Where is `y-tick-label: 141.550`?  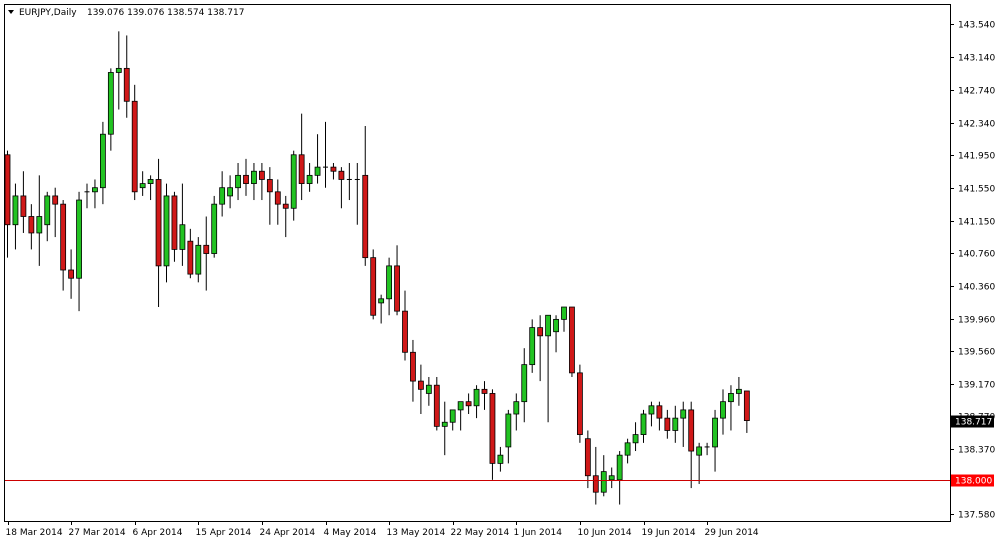
y-tick-label: 141.550 is located at coordinates (976, 190).